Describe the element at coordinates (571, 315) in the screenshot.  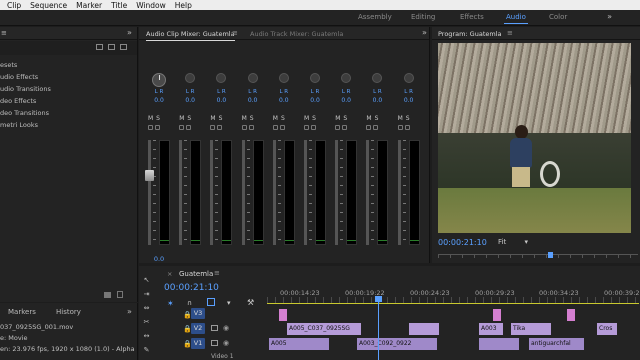
I see `clip-v3` at that location.